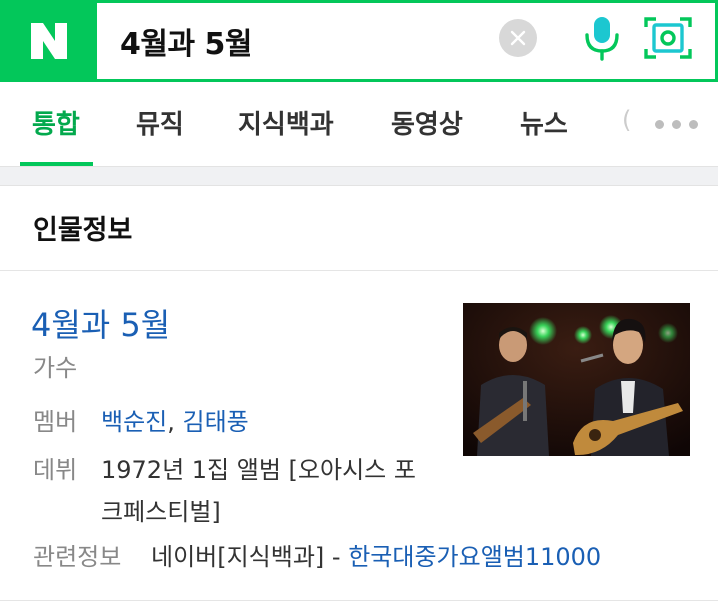 Image resolution: width=718 pixels, height=611 pixels. I want to click on naver-logo, so click(48, 41).